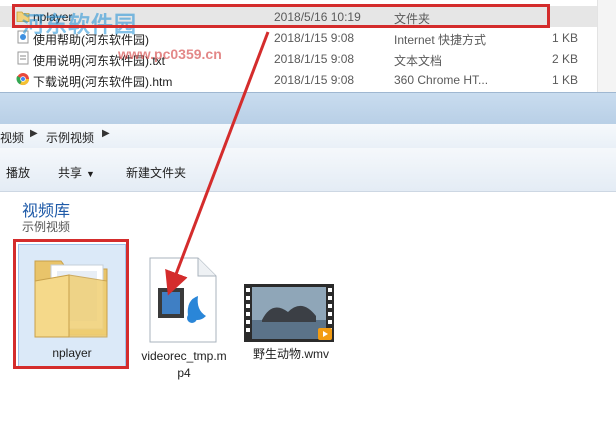 Image resolution: width=616 pixels, height=438 pixels. Describe the element at coordinates (184, 373) in the screenshot. I see `tile-label-line: p4` at that location.